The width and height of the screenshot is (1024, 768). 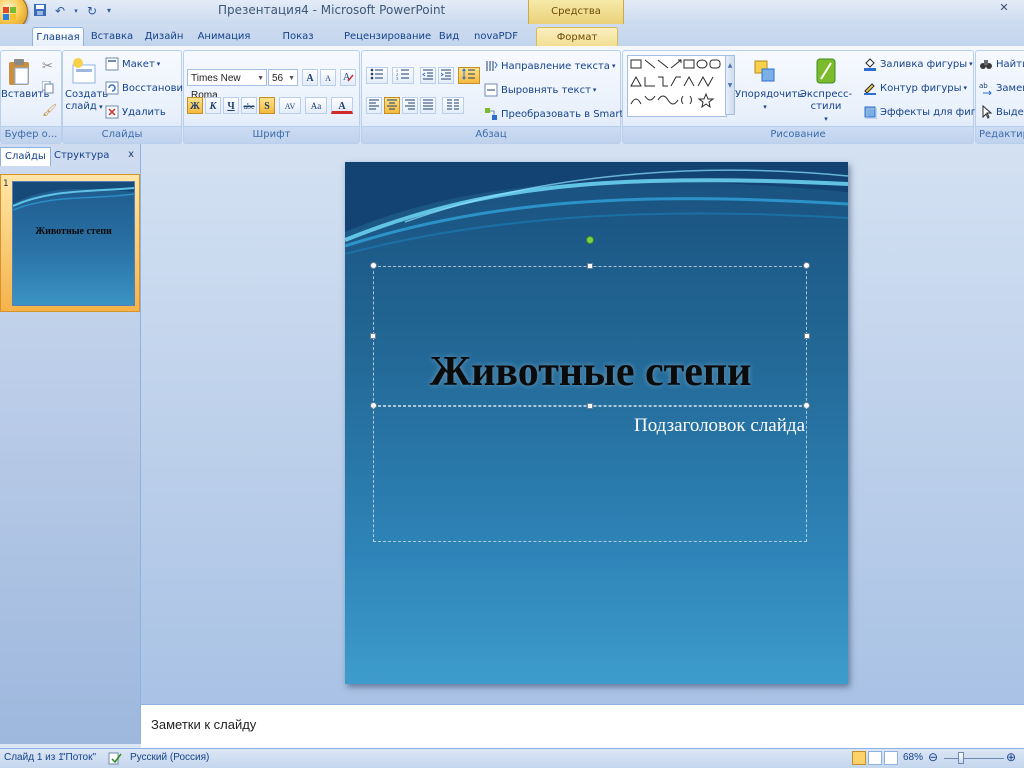 I want to click on shapes-gallery, so click(x=677, y=86).